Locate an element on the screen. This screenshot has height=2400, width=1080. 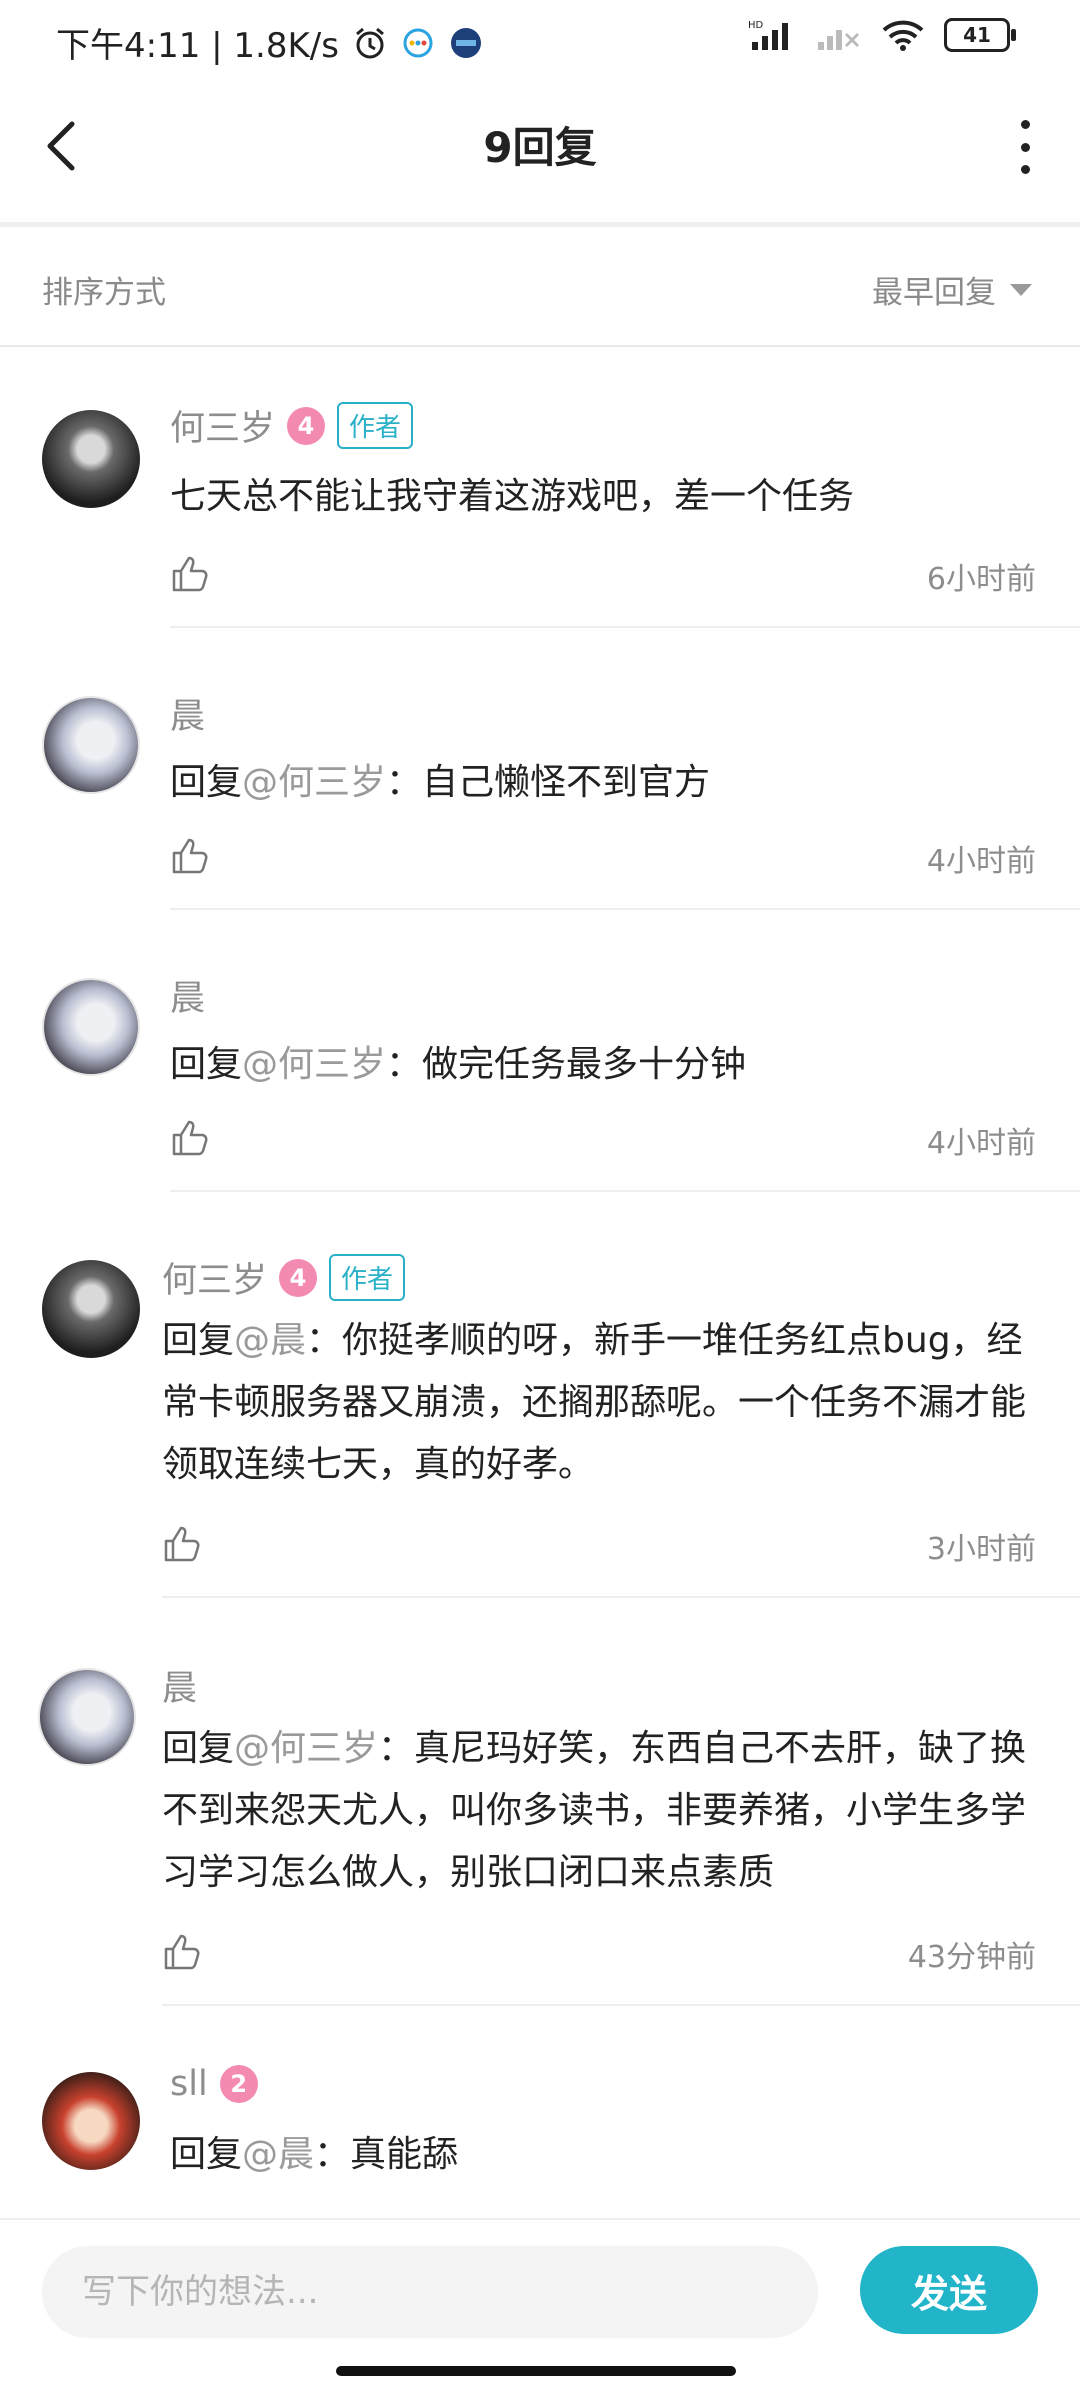
comment-item: sll 2 回复@晨：真能舔 is located at coordinates (540, 2139).